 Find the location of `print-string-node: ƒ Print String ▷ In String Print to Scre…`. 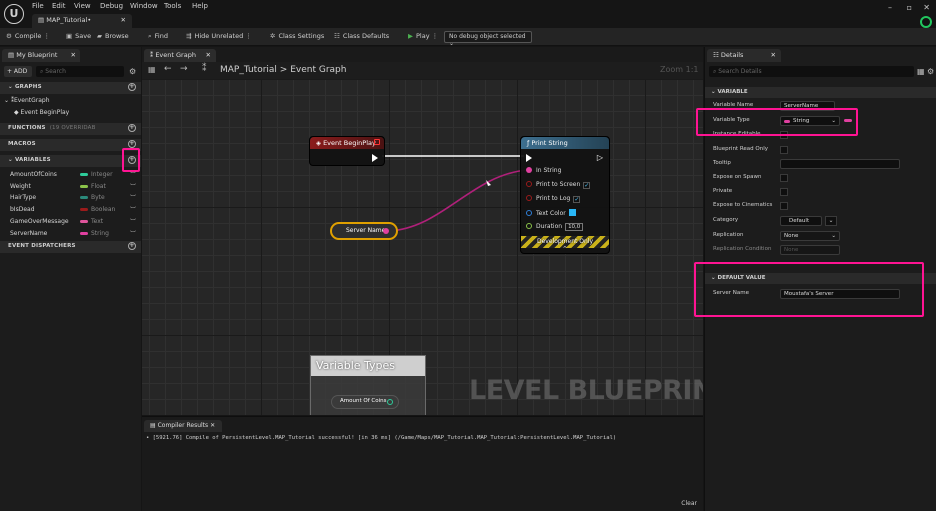

print-string-node: ƒ Print String ▷ In String Print to Scre… is located at coordinates (565, 195).